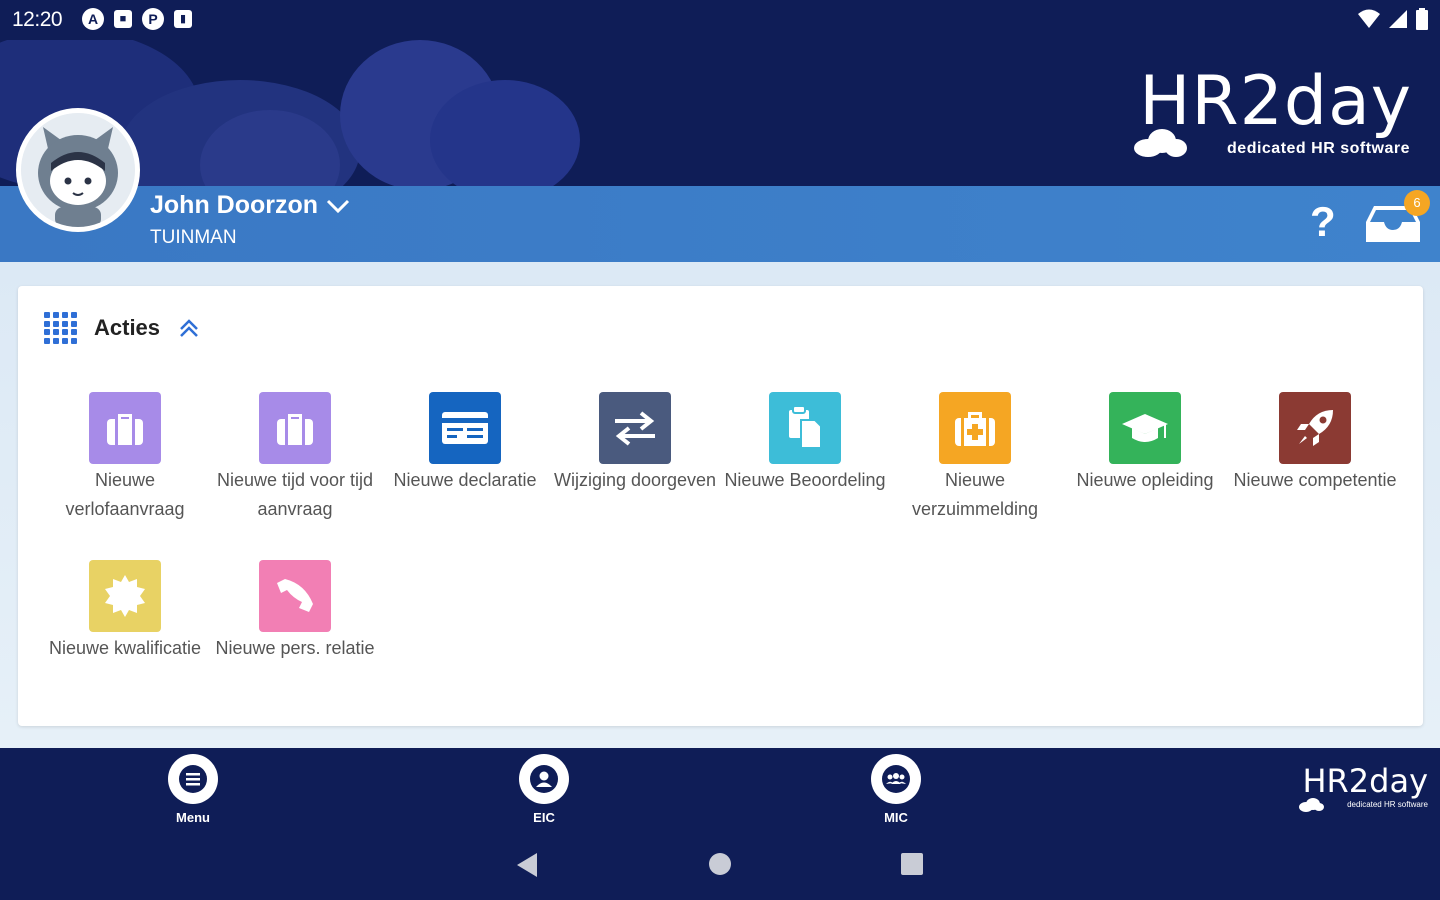 This screenshot has width=1440, height=900. Describe the element at coordinates (125, 494) in the screenshot. I see `action-label: Nieuwe verlofaanvraag` at that location.